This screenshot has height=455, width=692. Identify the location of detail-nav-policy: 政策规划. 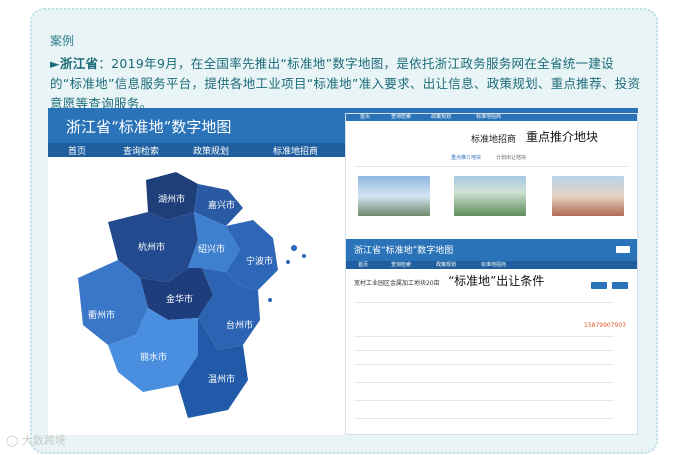
(446, 264).